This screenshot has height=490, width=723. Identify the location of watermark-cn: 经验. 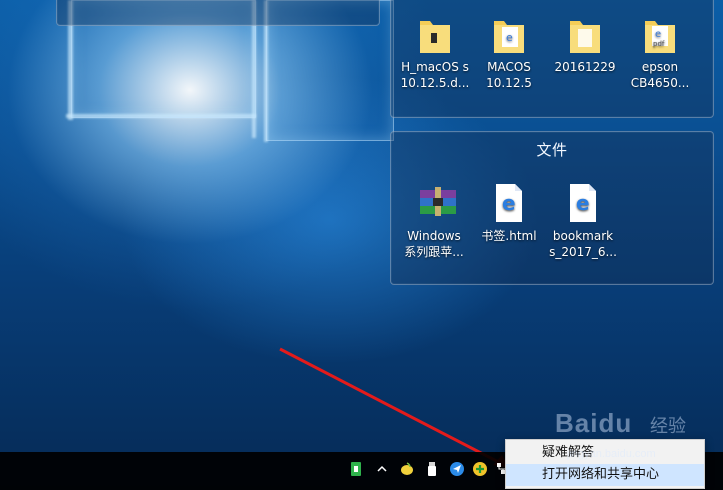
(668, 426).